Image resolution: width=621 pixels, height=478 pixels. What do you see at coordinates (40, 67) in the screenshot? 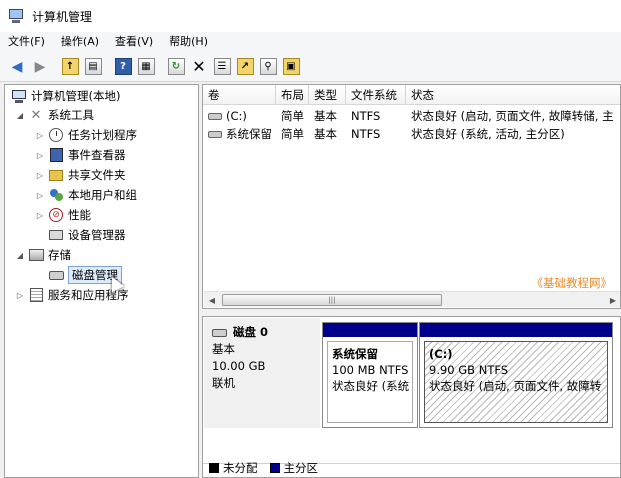
I see `forward-icon: ▶` at bounding box center [40, 67].